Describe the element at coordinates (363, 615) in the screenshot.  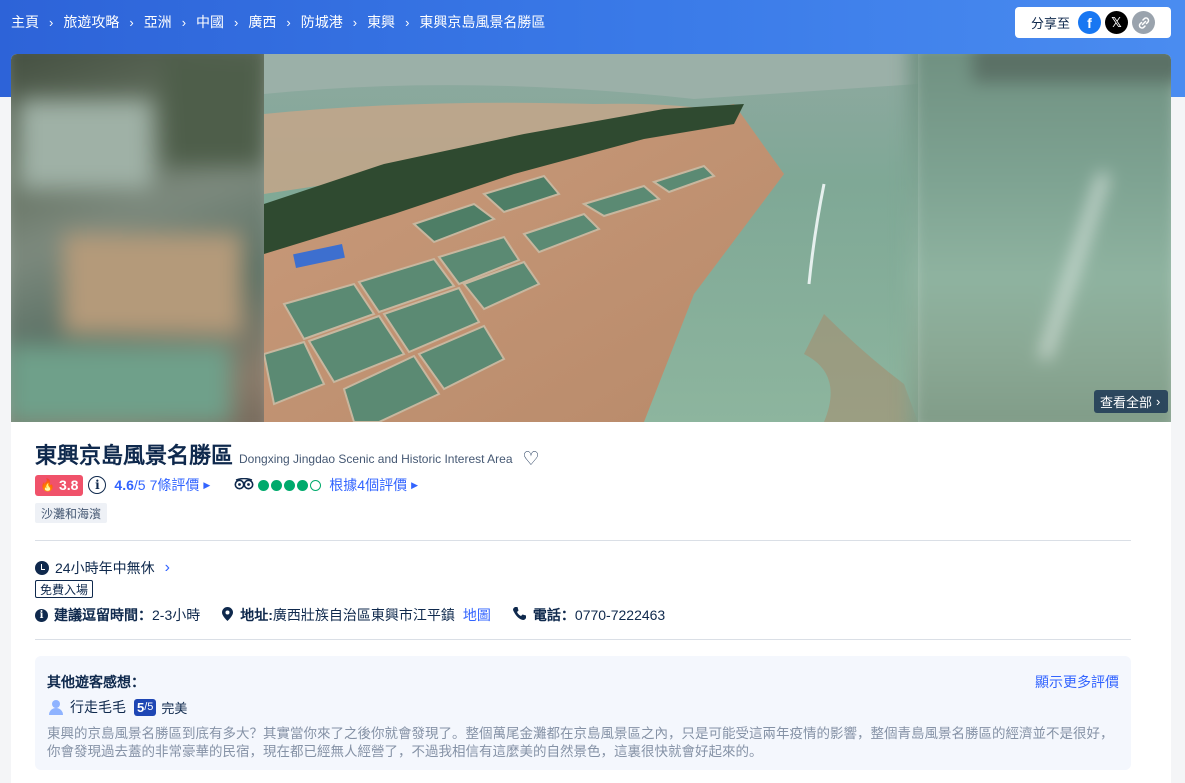
I see `address-value: 廣西壯族自治區東興市江平鎮` at that location.